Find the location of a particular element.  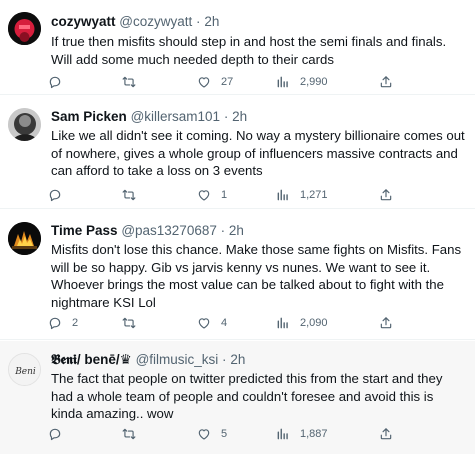

user-handle: @pas13270687 is located at coordinates (169, 230).